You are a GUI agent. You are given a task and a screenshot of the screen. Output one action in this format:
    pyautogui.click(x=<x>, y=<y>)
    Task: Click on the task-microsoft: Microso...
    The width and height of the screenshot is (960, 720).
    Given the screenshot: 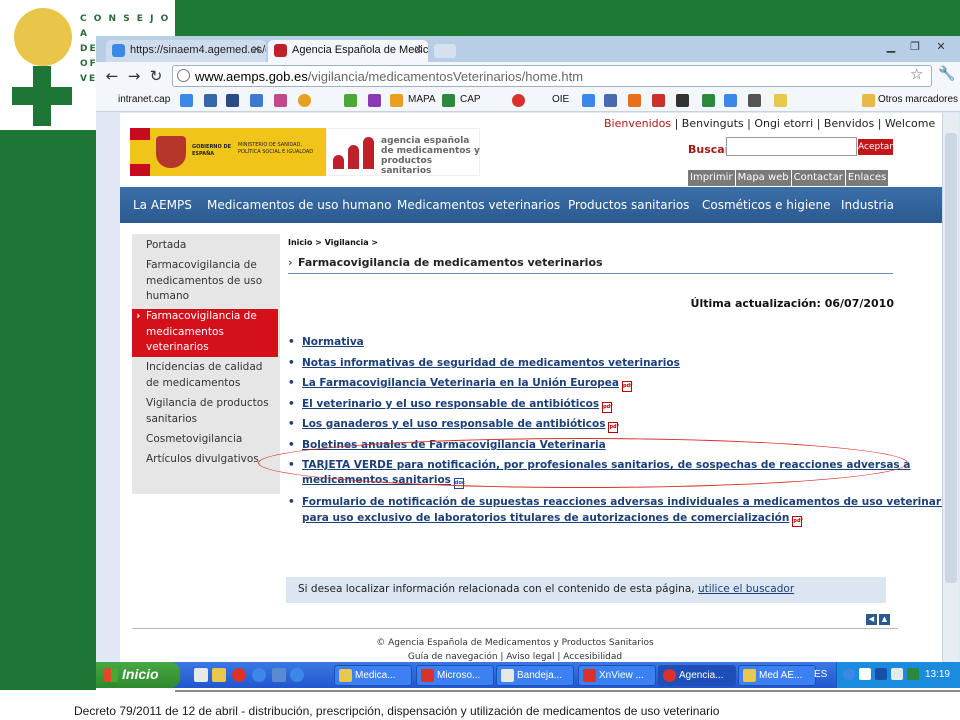 What is the action you would take?
    pyautogui.click(x=455, y=675)
    